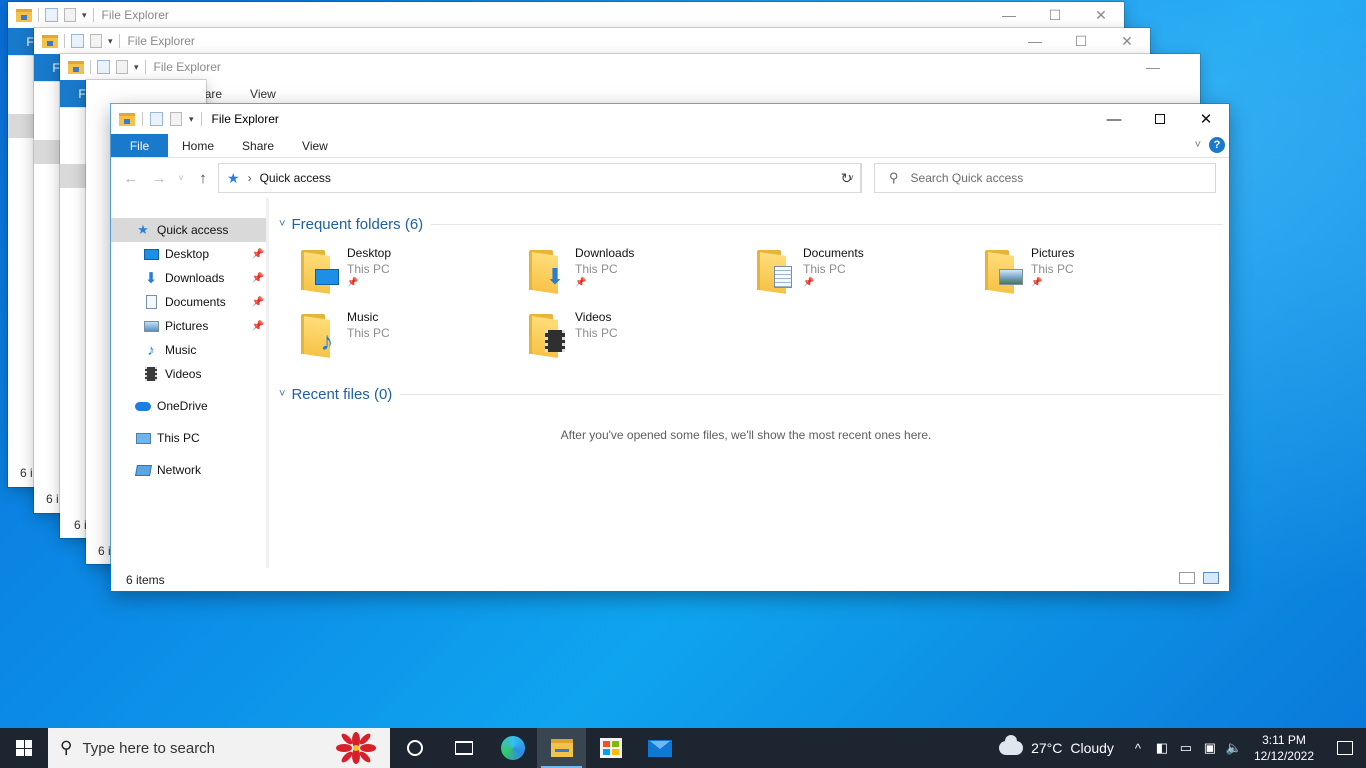 The height and width of the screenshot is (768, 1366). I want to click on recent-files-header: ˅ Recent files (0), so click(753, 394).